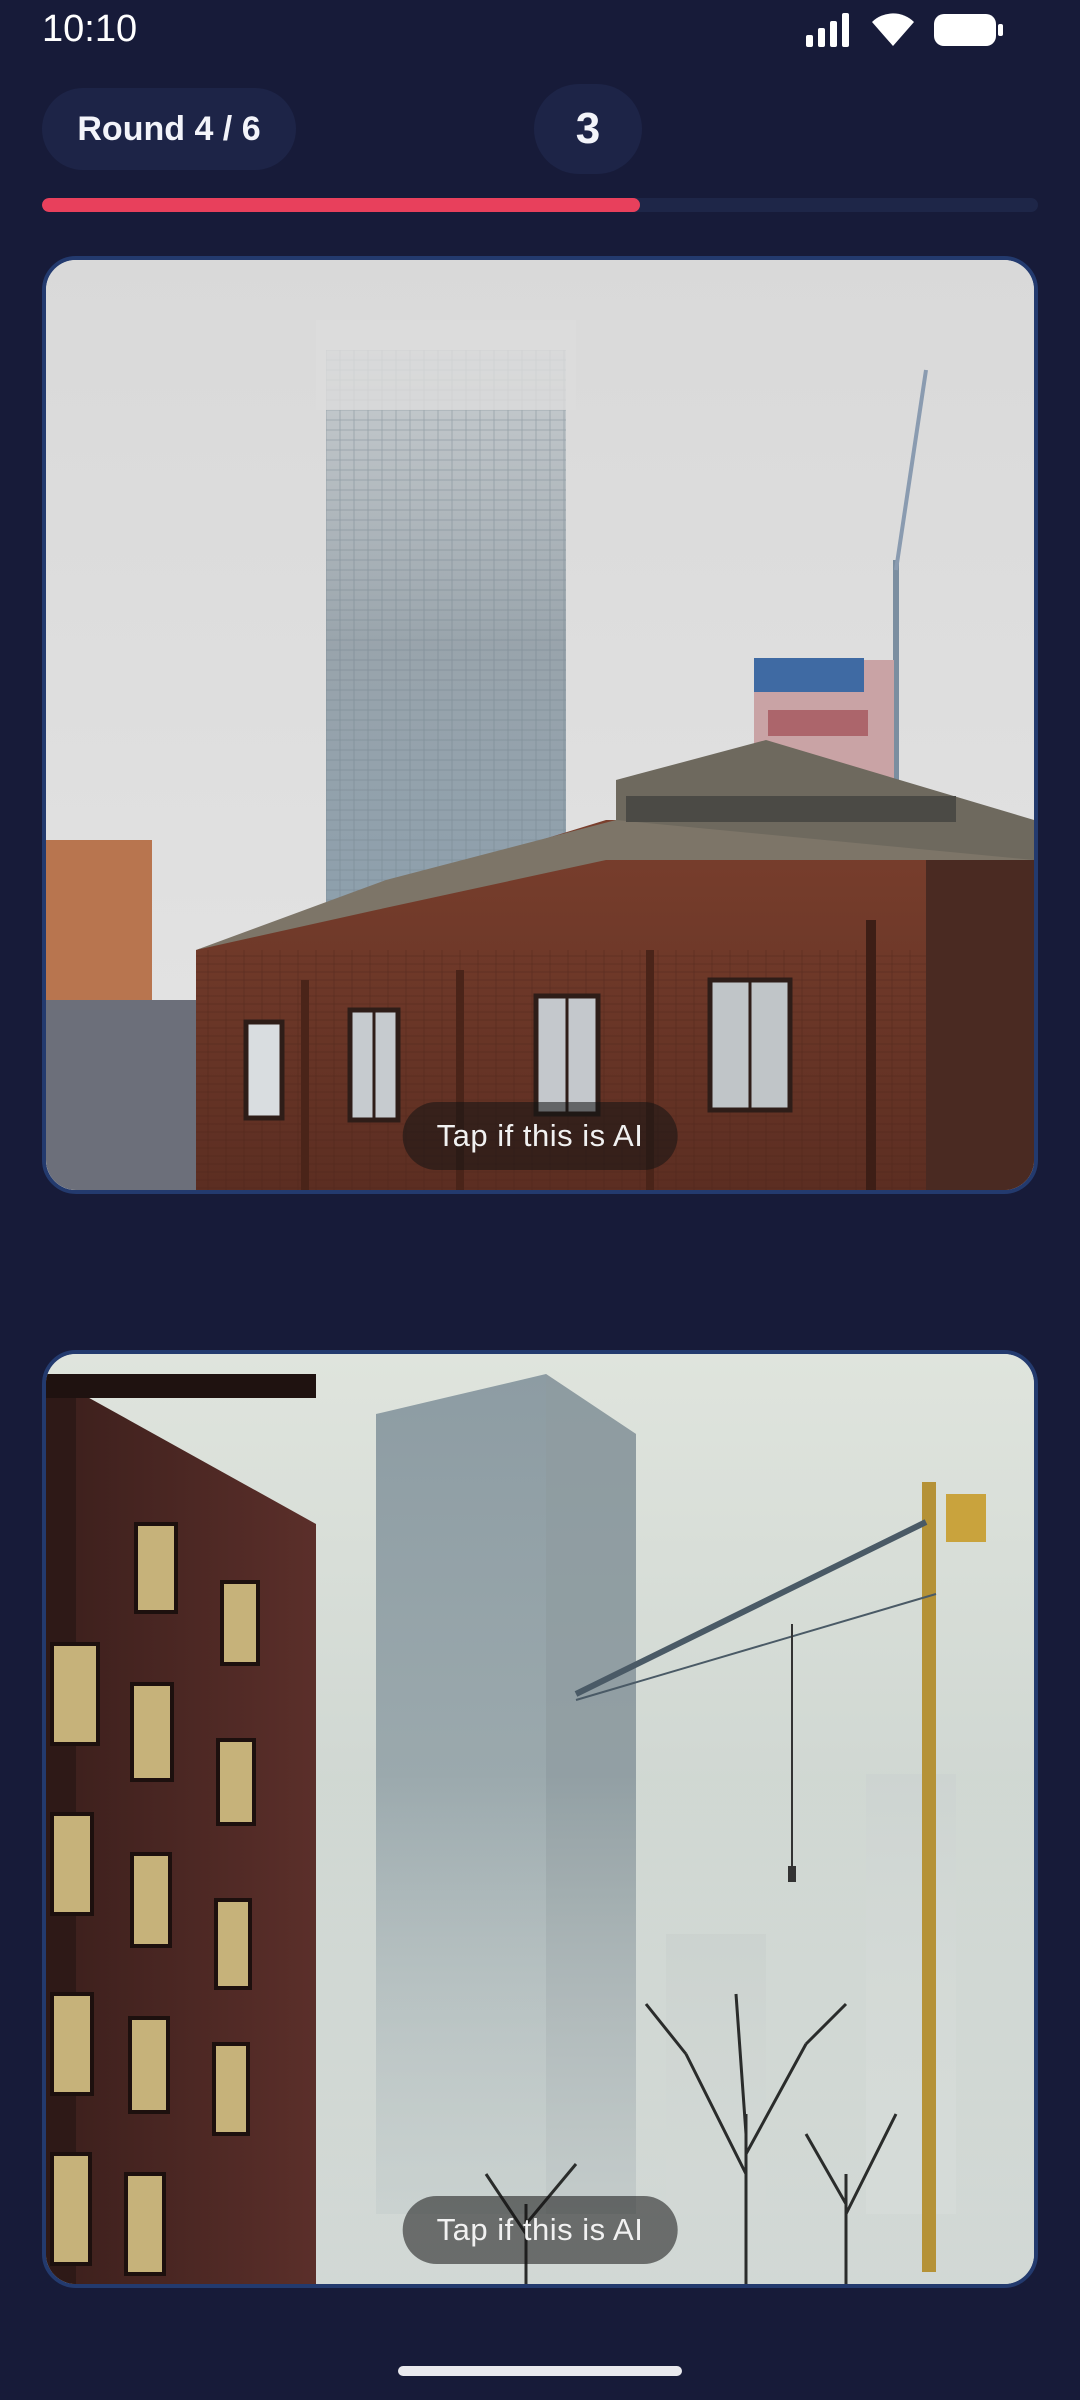 The width and height of the screenshot is (1080, 2400). I want to click on round-indicator: Round 4 / 6, so click(169, 129).